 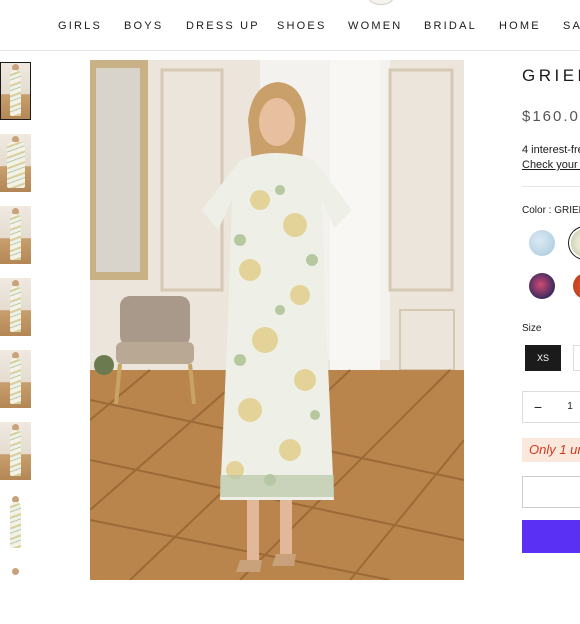 I want to click on dress-hem-border, so click(x=277, y=486).